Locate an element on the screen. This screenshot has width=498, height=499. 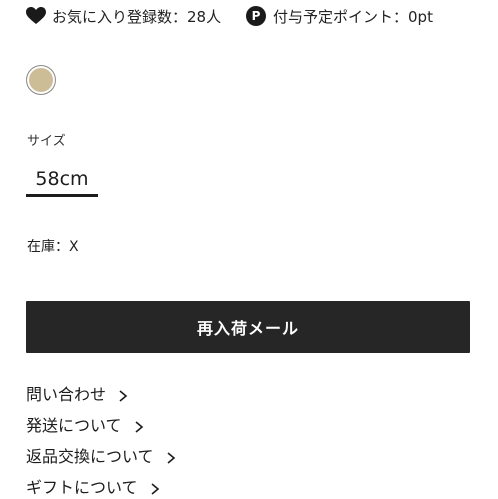
link-label: 発送について is located at coordinates (74, 425).